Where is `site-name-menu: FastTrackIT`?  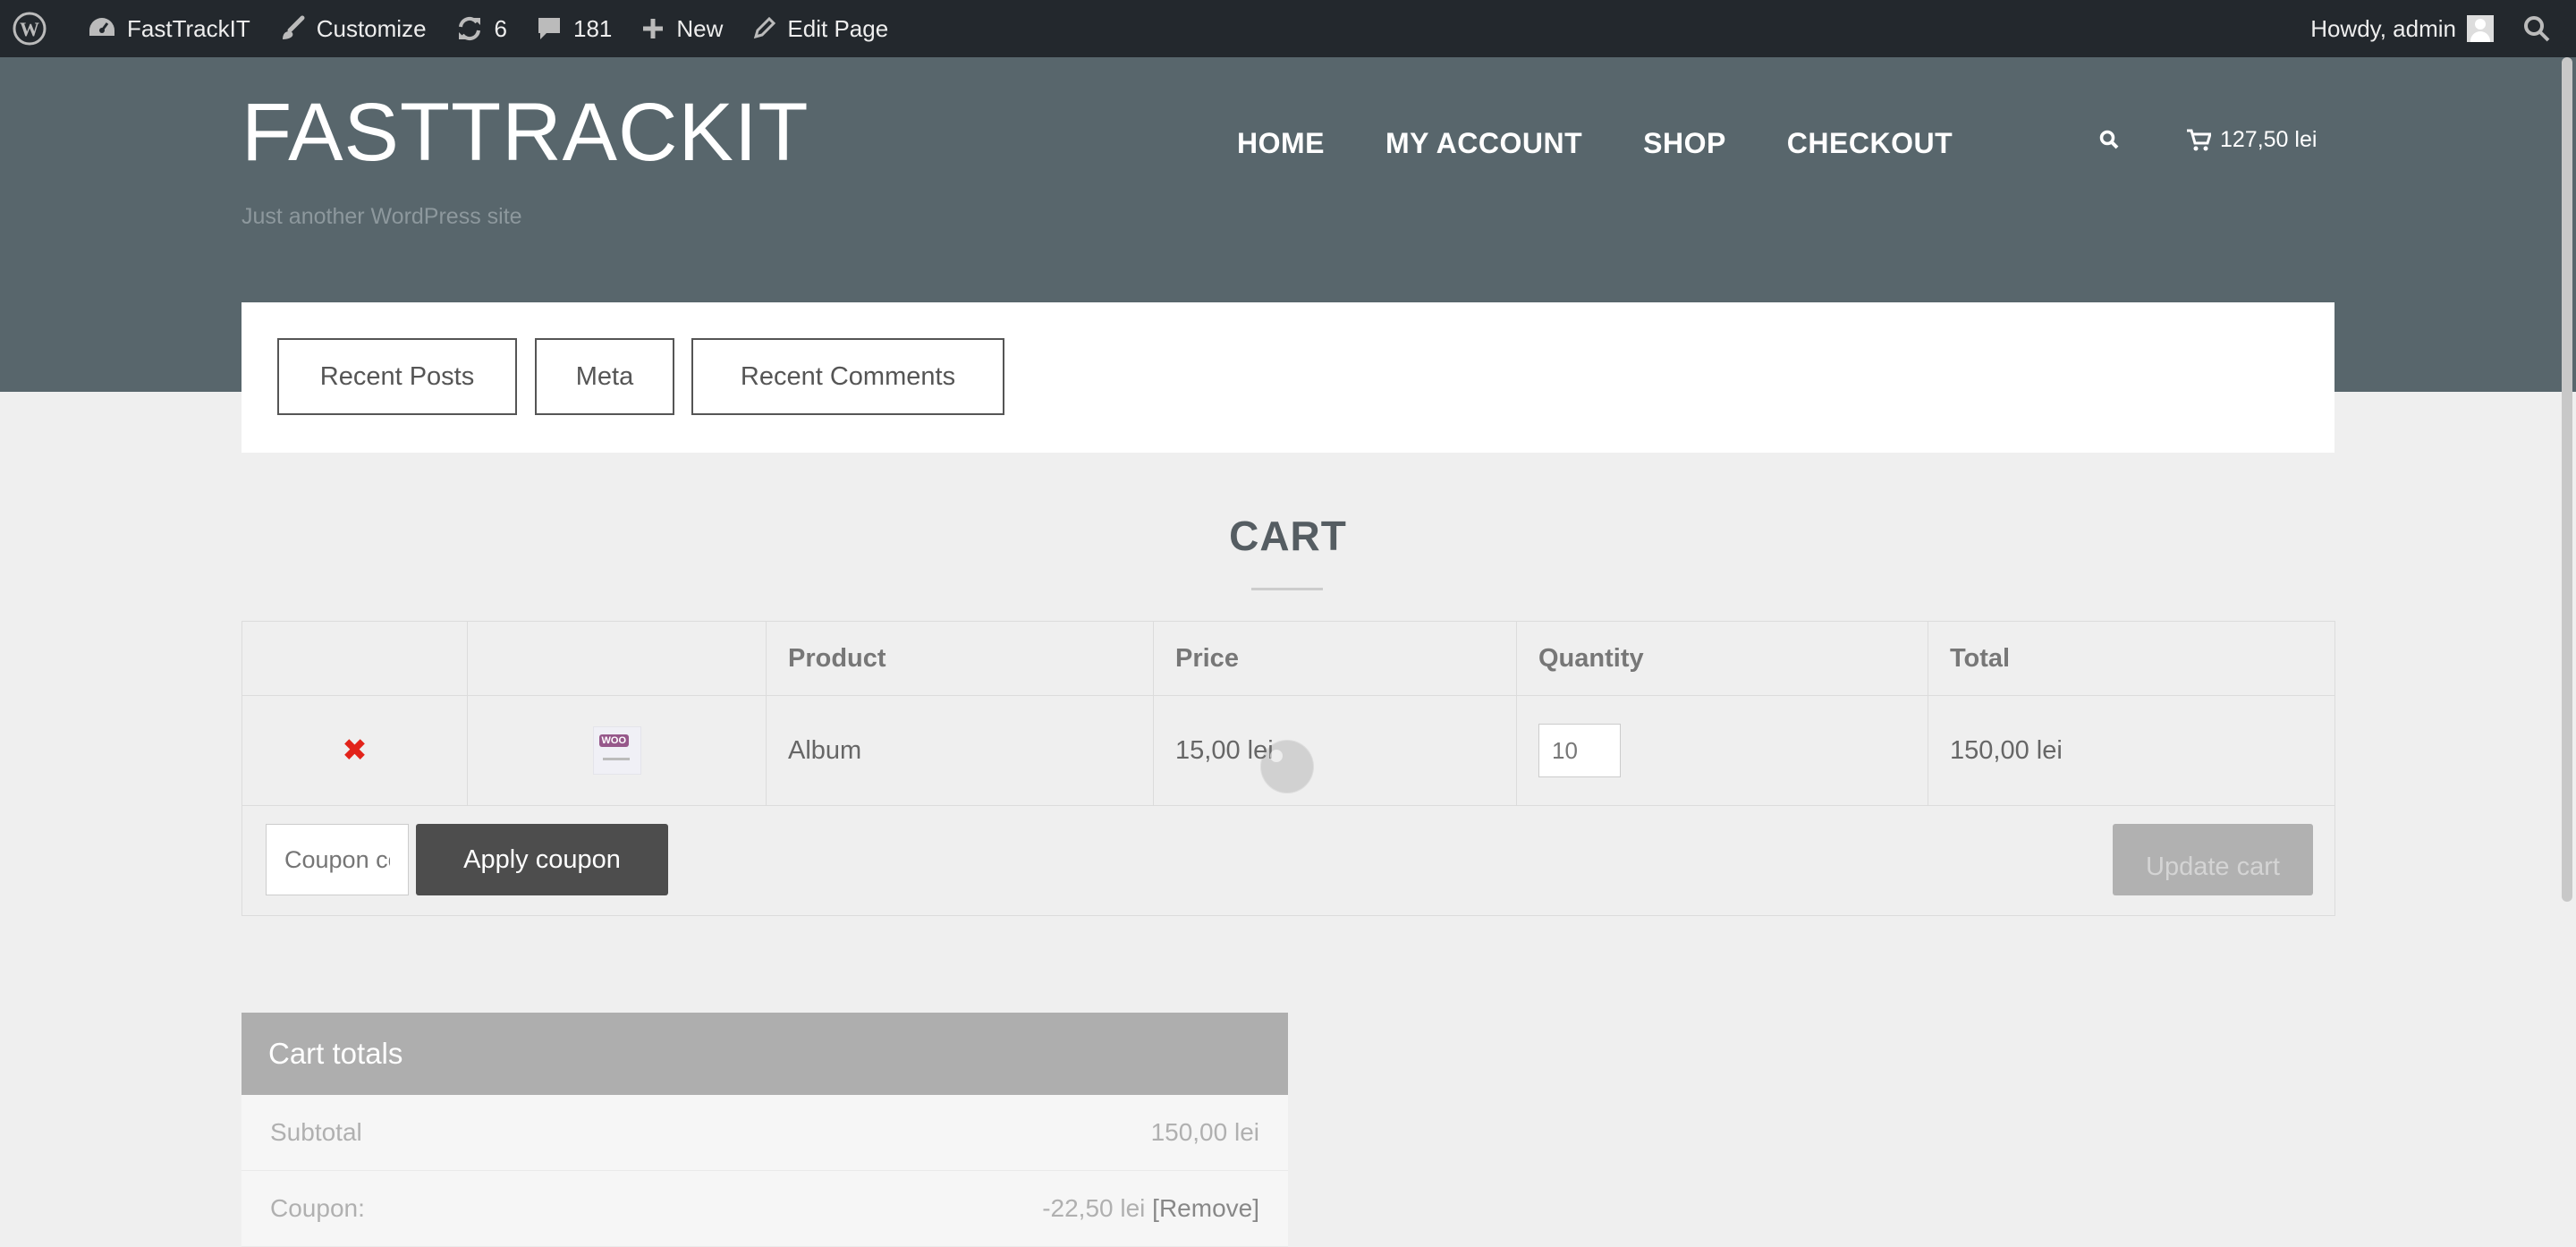
site-name-menu: FastTrackIT is located at coordinates (169, 28).